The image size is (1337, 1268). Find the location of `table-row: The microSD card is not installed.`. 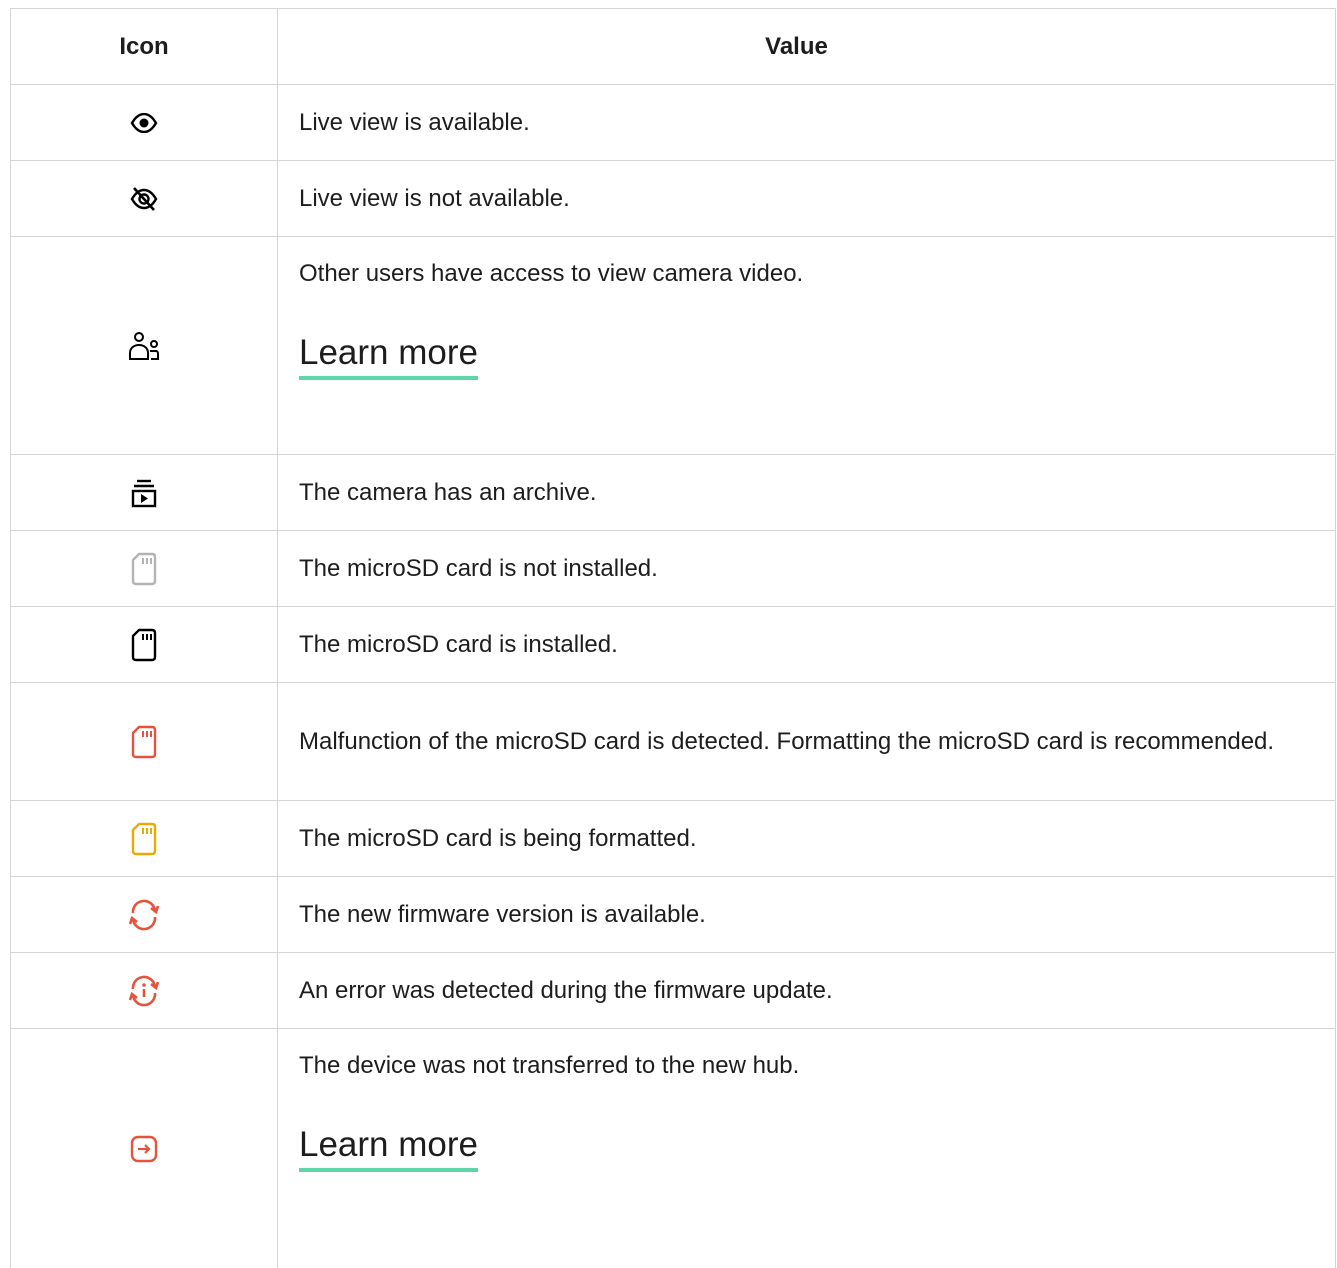

table-row: The microSD card is not installed. is located at coordinates (673, 568).